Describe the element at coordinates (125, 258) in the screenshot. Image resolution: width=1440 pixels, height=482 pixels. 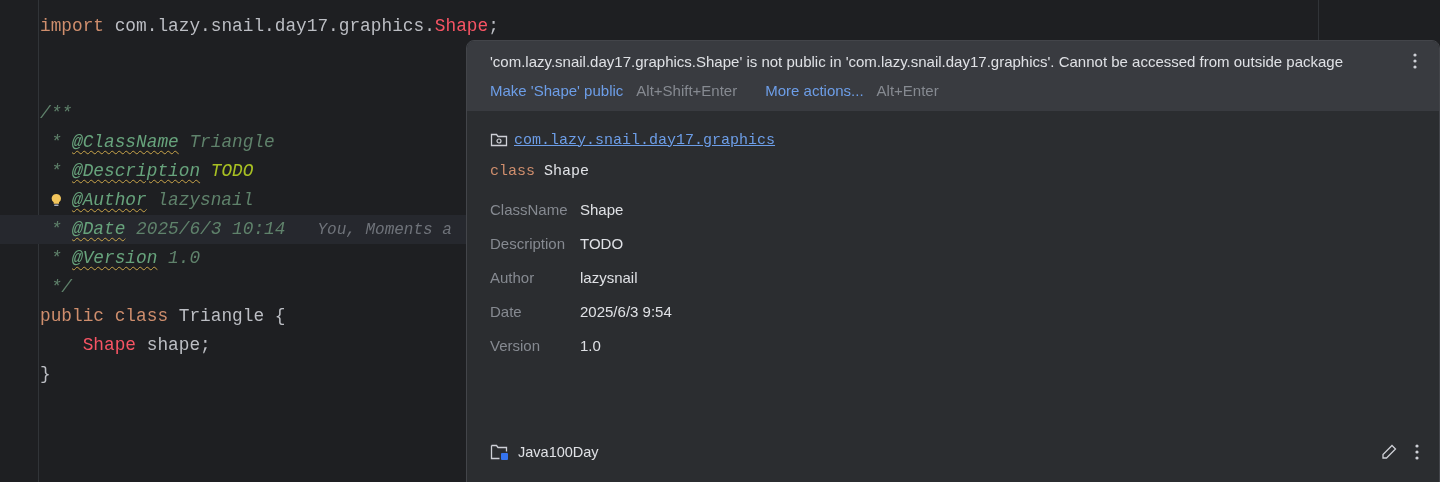
I see `code-line: * @Version 1.0` at that location.